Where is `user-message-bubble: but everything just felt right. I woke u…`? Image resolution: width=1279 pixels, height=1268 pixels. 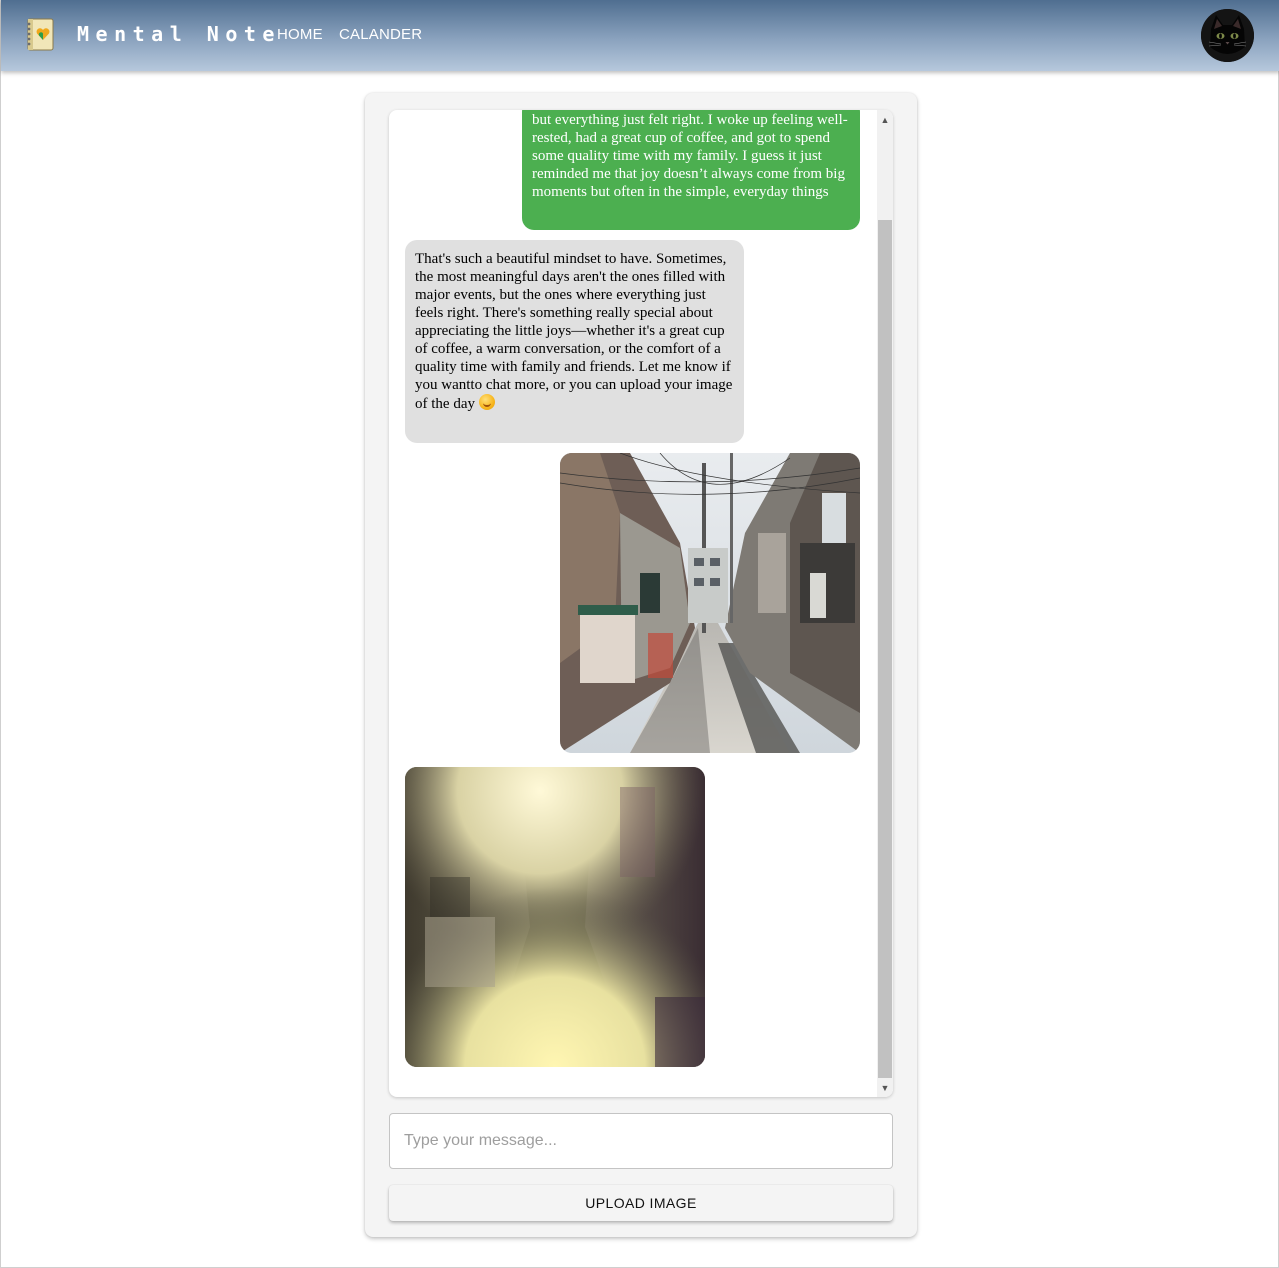
user-message-bubble: but everything just felt right. I woke u… is located at coordinates (691, 170).